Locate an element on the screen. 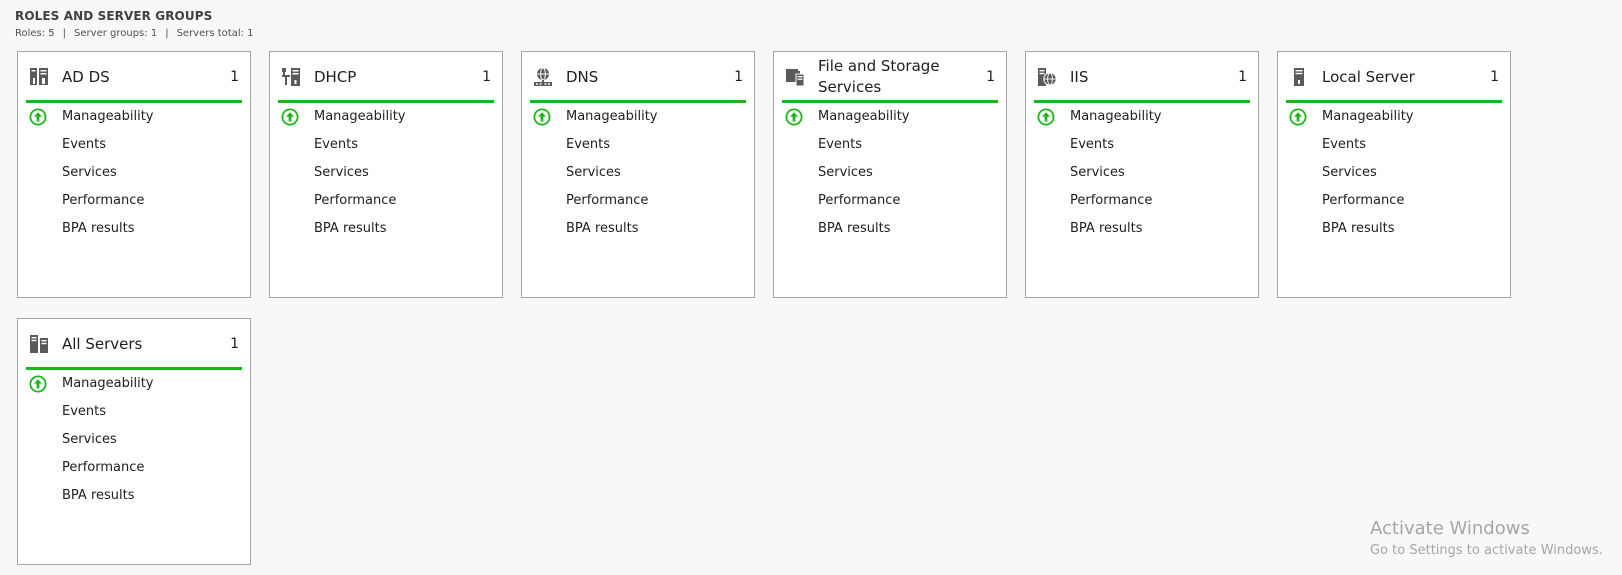 The image size is (1622, 575). tile-title: AD DS is located at coordinates (138, 77).